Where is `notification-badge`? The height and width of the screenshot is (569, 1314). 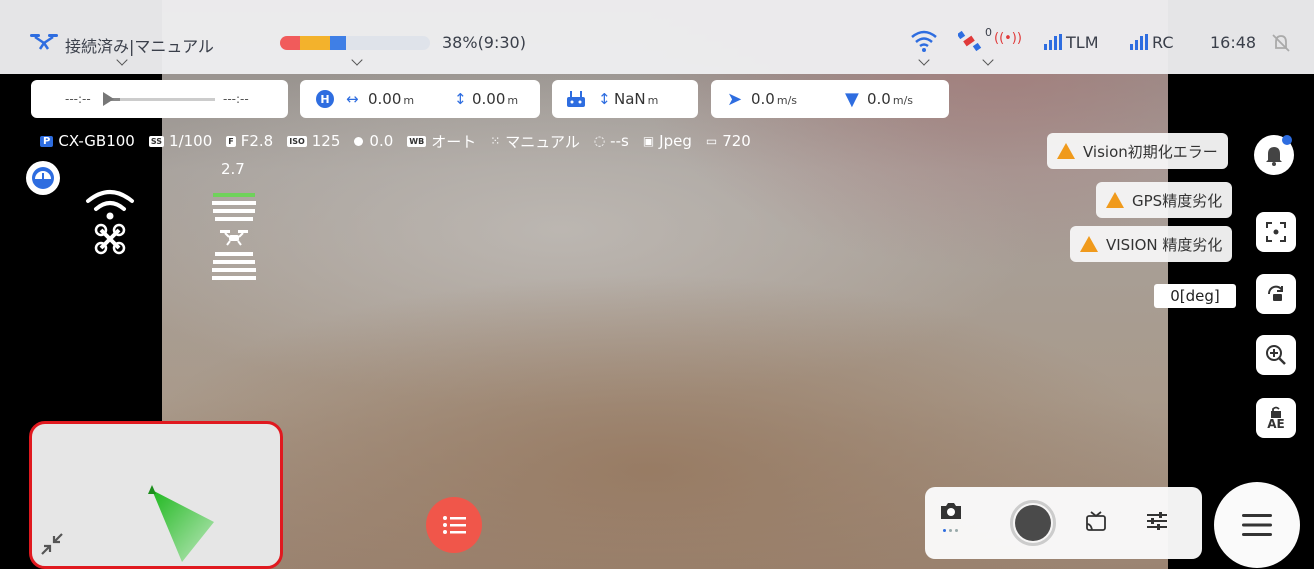 notification-badge is located at coordinates (1287, 140).